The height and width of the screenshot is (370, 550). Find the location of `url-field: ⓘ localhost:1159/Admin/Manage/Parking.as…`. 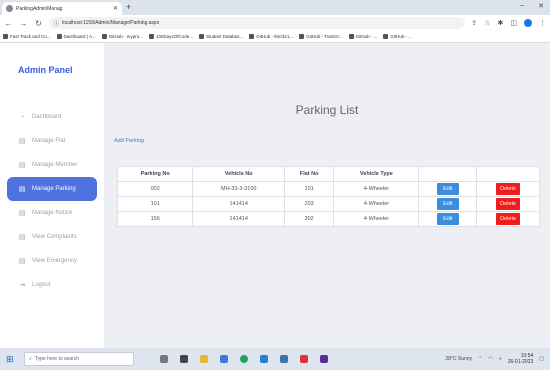

url-field: ⓘ localhost:1159/Admin/Manage/Parking.as… is located at coordinates (257, 23).